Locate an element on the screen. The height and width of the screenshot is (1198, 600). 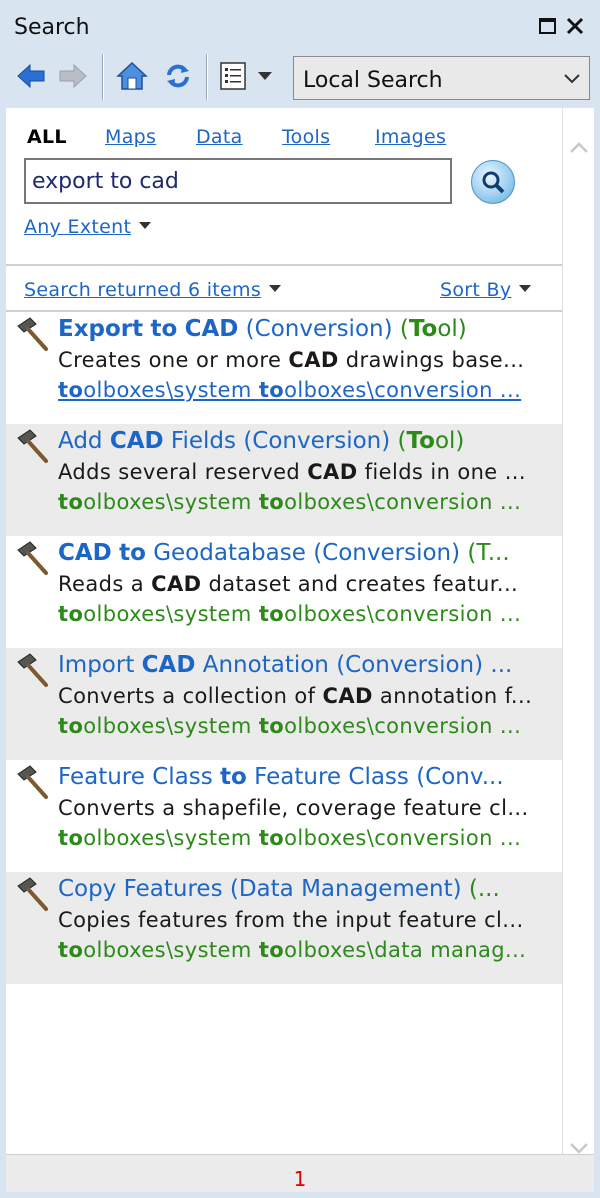
close-button is located at coordinates (575, 26).